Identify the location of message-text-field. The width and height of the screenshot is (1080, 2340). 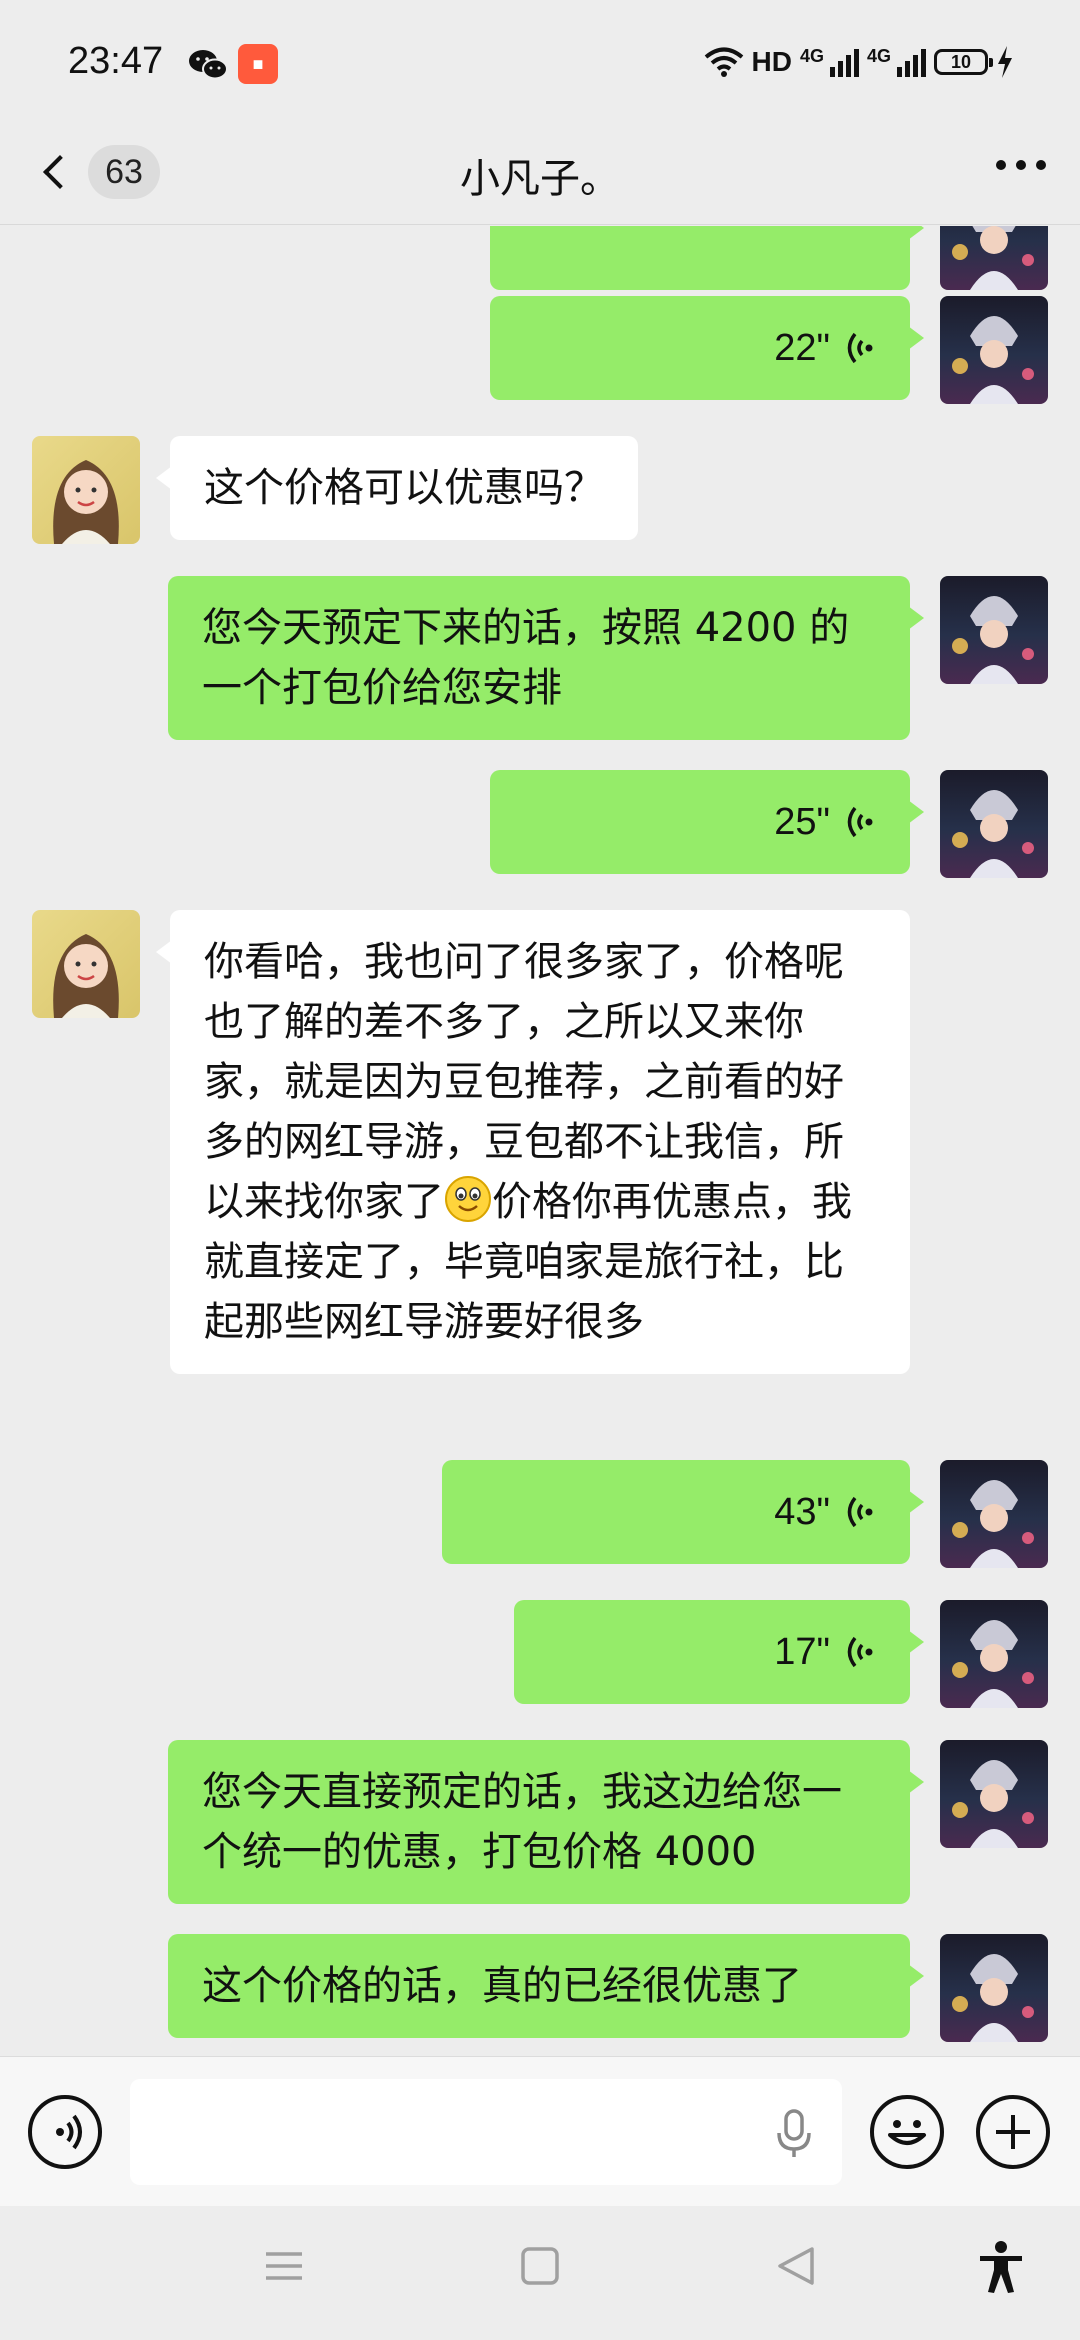
(440, 2132).